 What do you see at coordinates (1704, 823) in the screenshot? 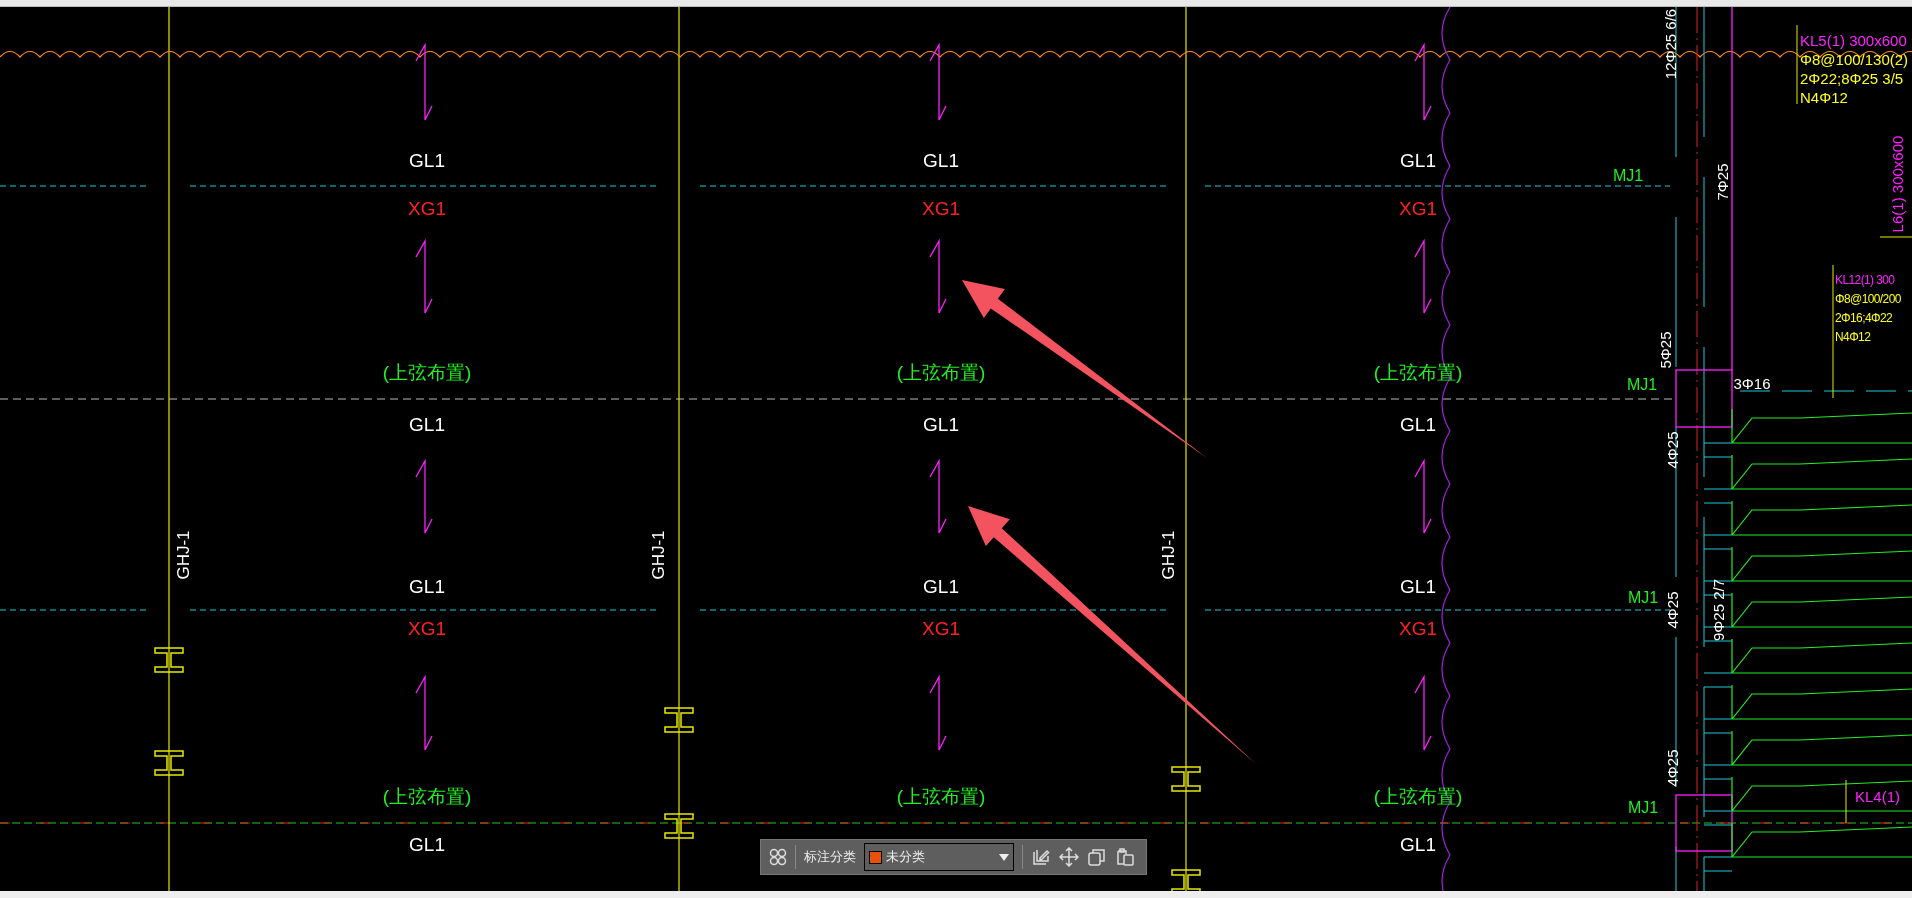
I see `column-outline` at bounding box center [1704, 823].